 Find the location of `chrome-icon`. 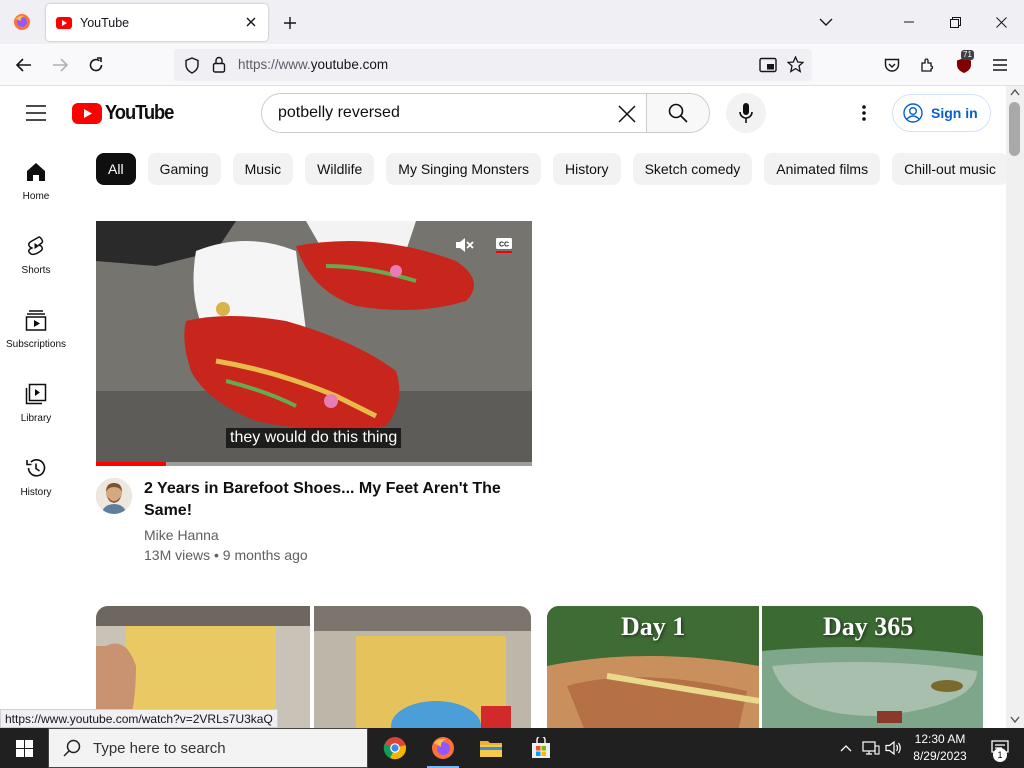

chrome-icon is located at coordinates (395, 748).